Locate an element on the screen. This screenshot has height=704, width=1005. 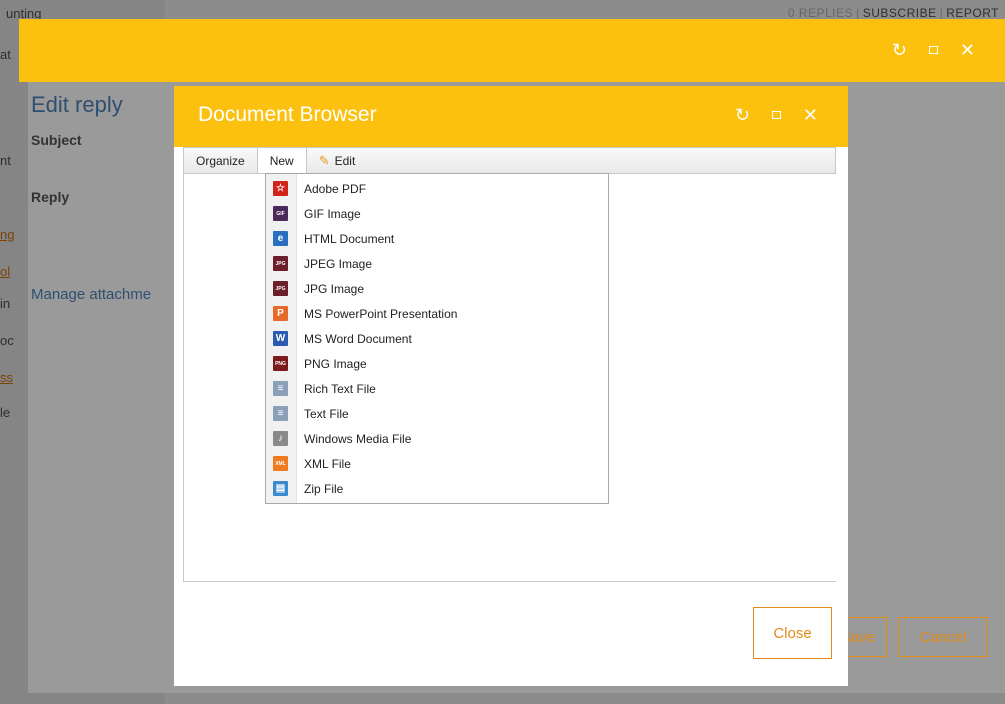
menu-item-label: Rich Text File is located at coordinates (340, 388).